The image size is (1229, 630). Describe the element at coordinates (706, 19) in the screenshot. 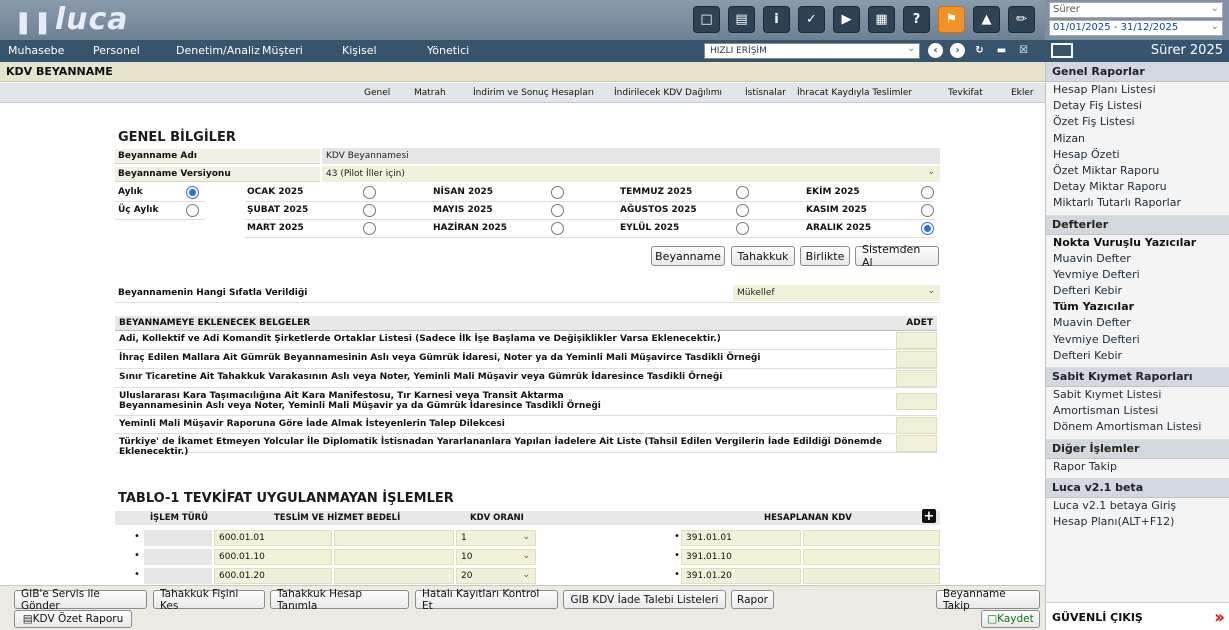

I see `note-icon: □` at that location.